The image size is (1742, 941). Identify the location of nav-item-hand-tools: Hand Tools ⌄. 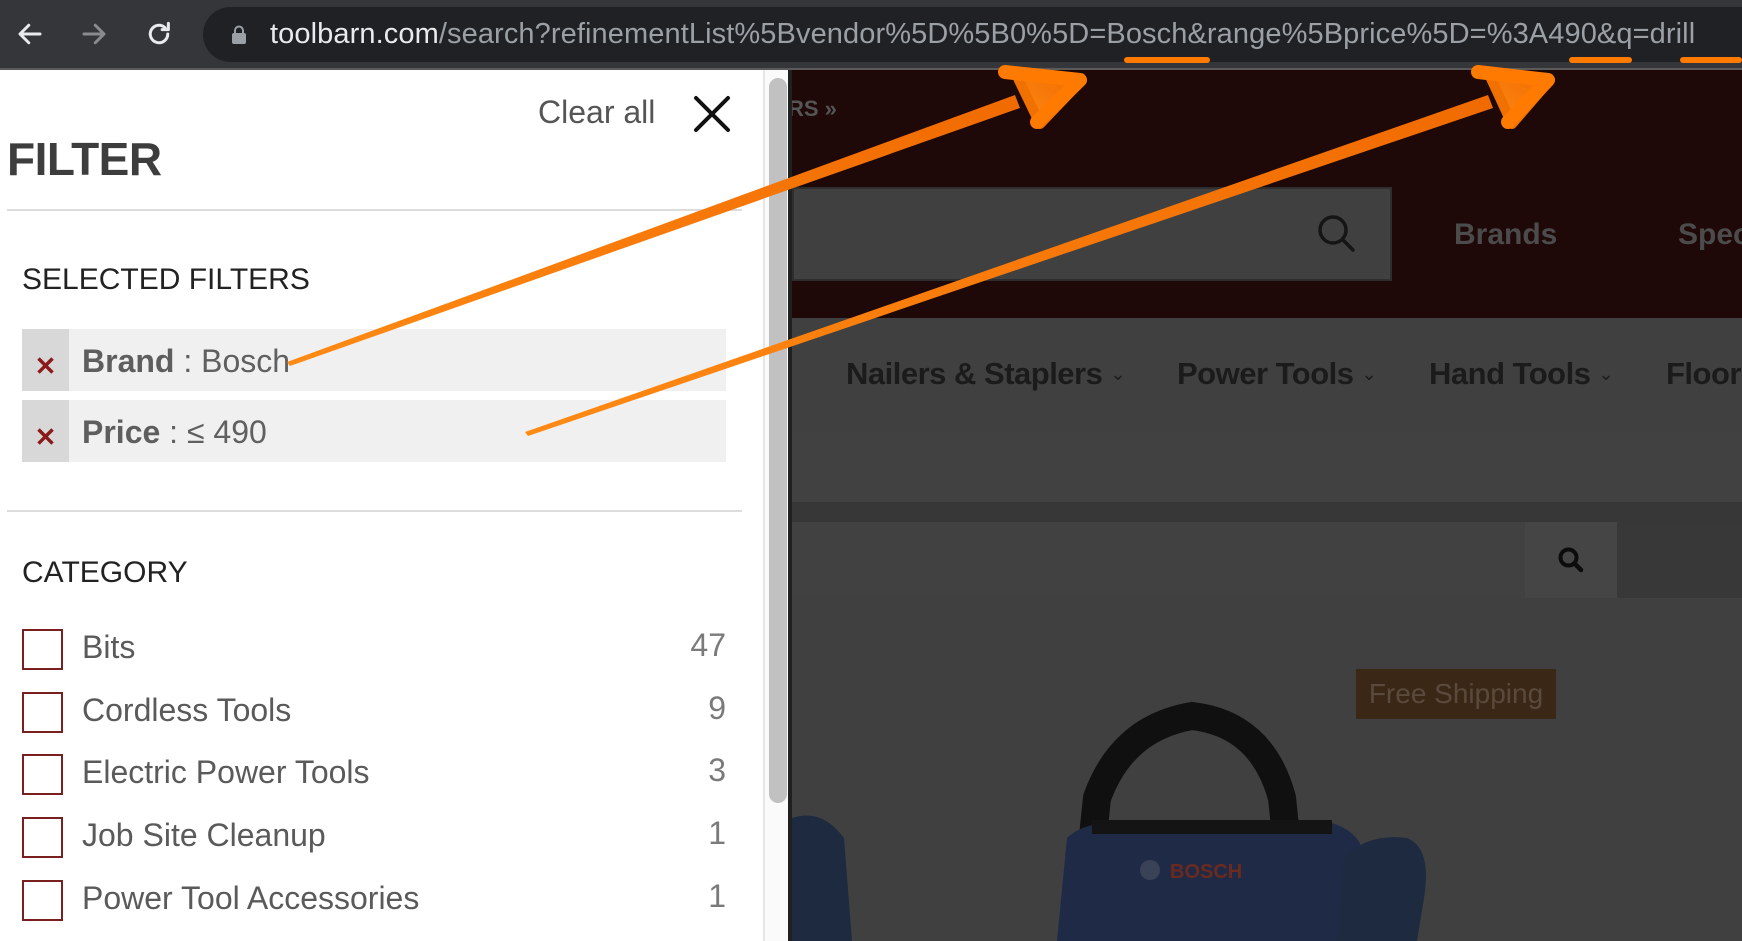
(1521, 374).